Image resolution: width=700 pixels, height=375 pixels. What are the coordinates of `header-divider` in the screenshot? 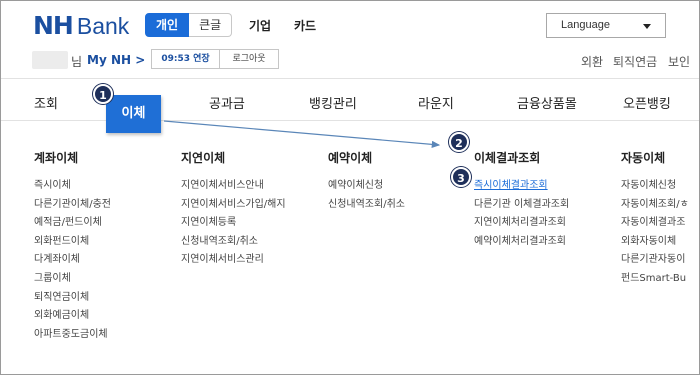 It's located at (350, 78).